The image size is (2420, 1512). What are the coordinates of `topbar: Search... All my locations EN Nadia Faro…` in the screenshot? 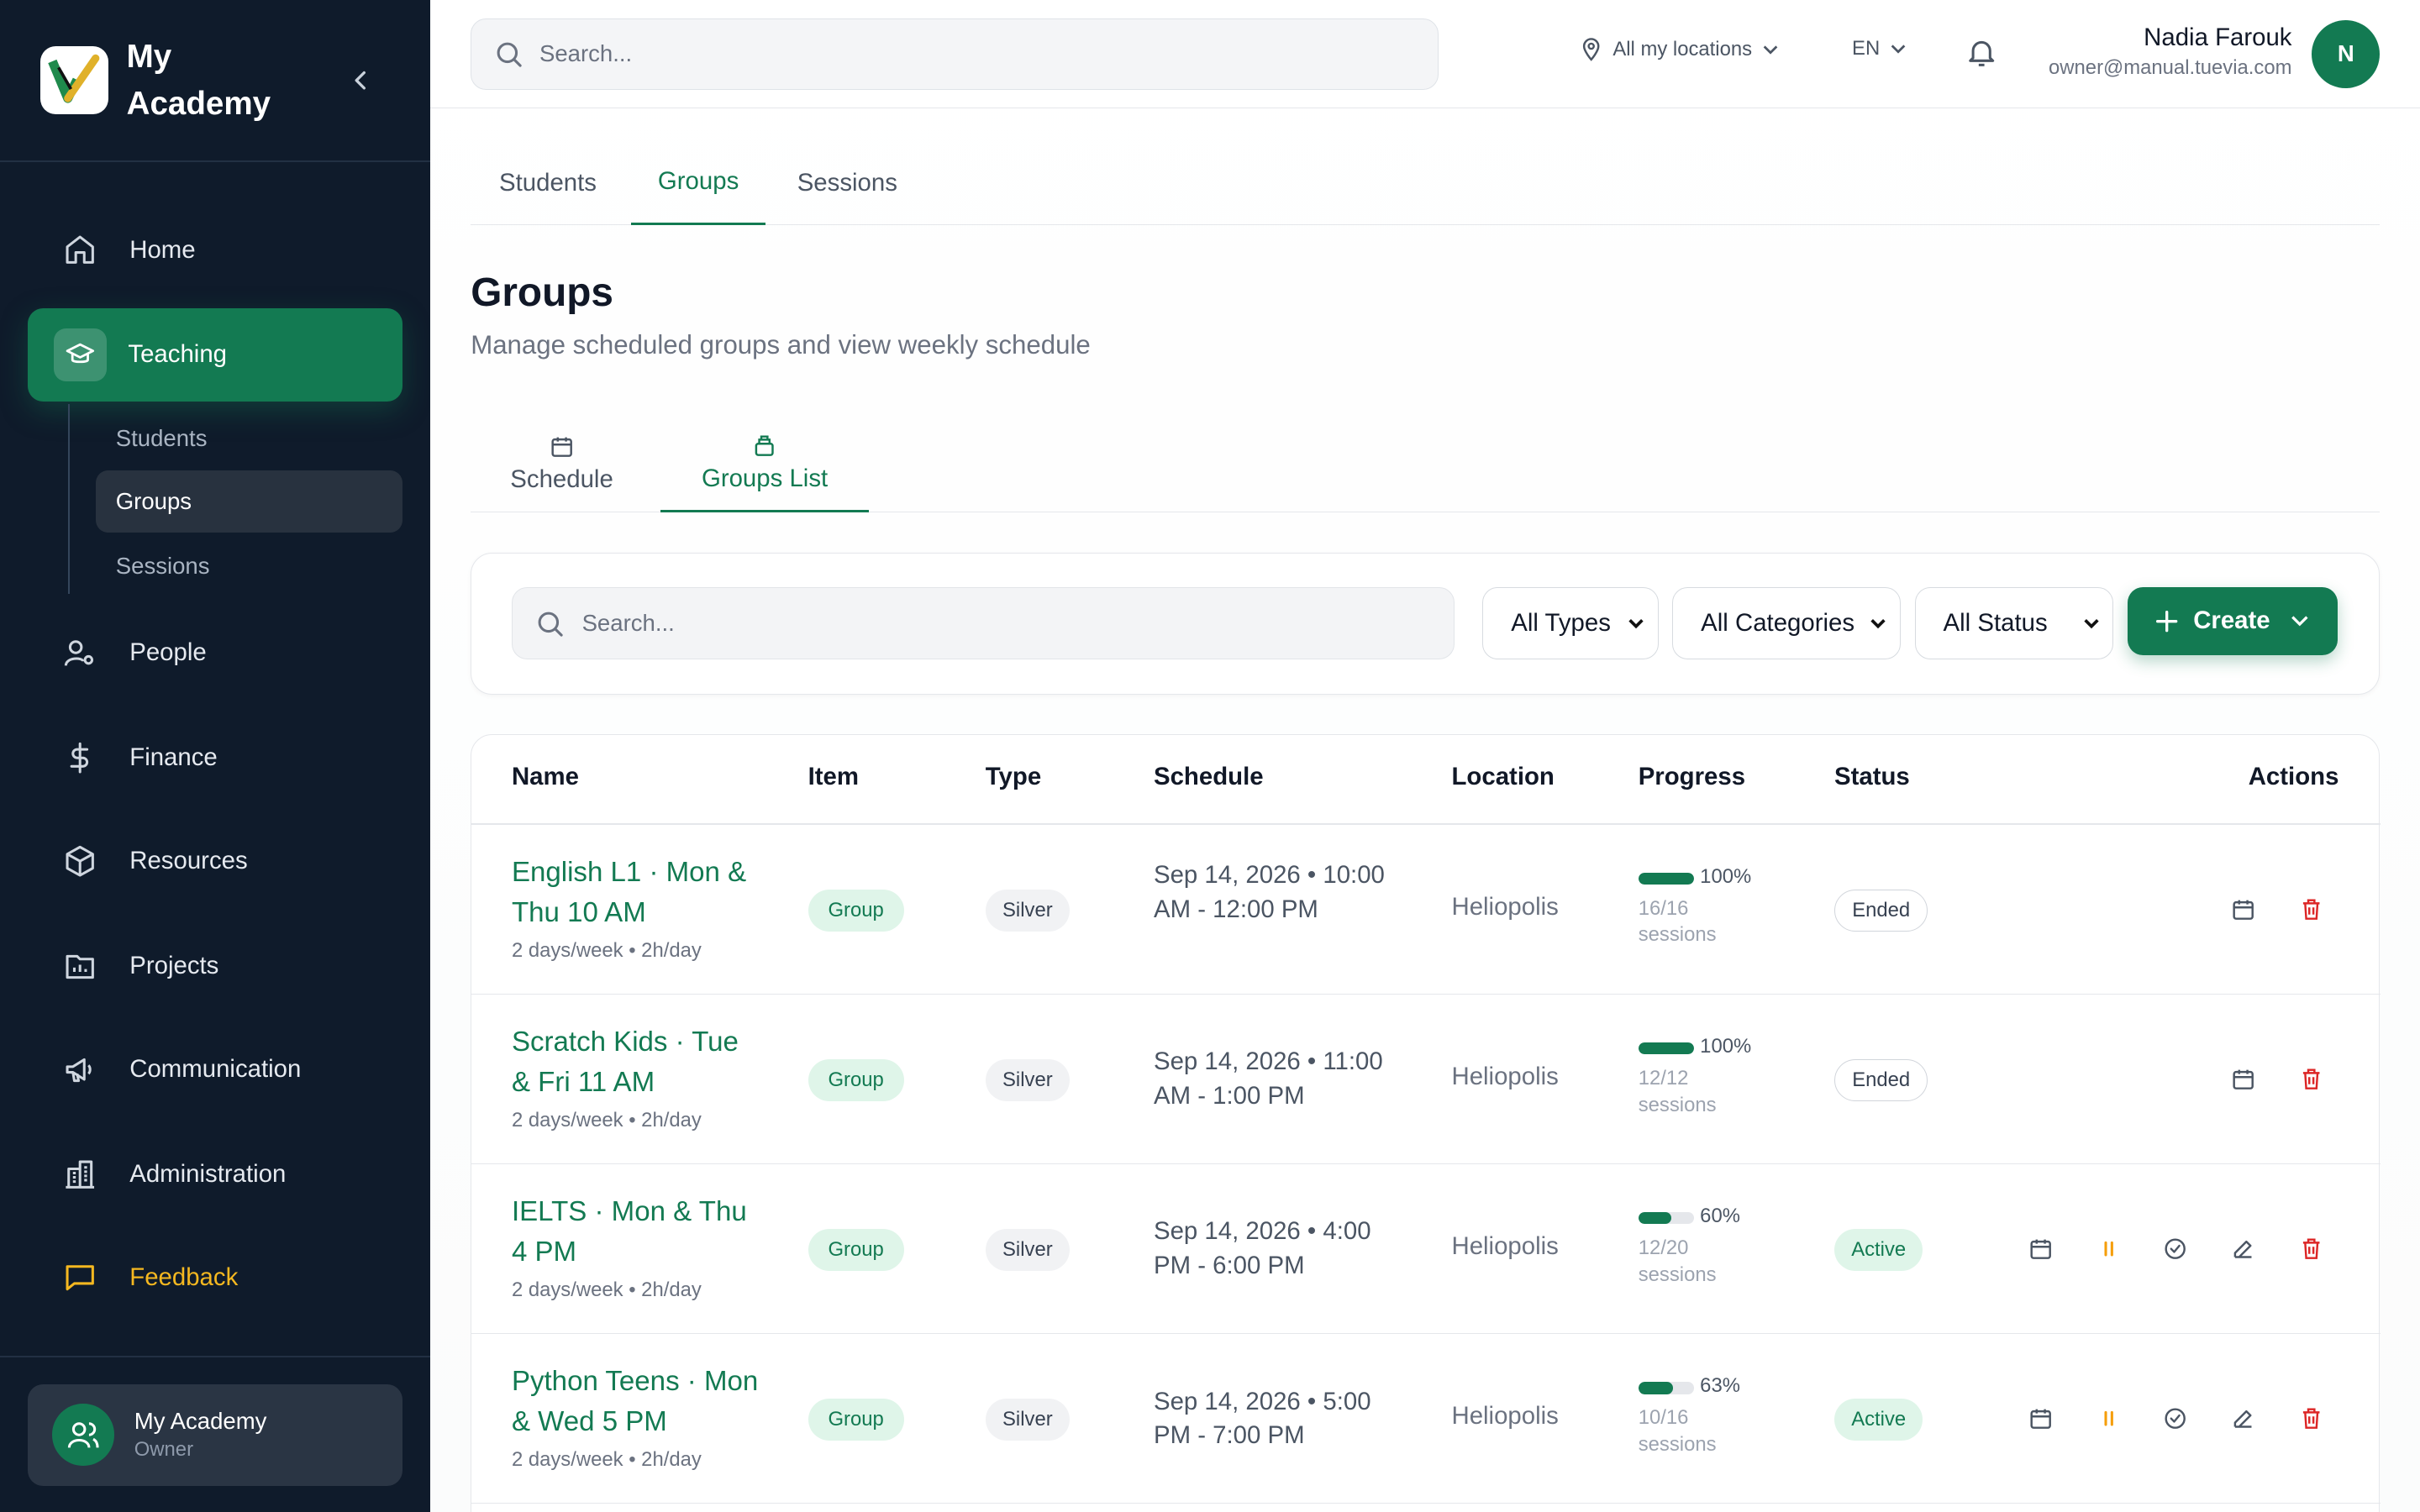 It's located at (1425, 54).